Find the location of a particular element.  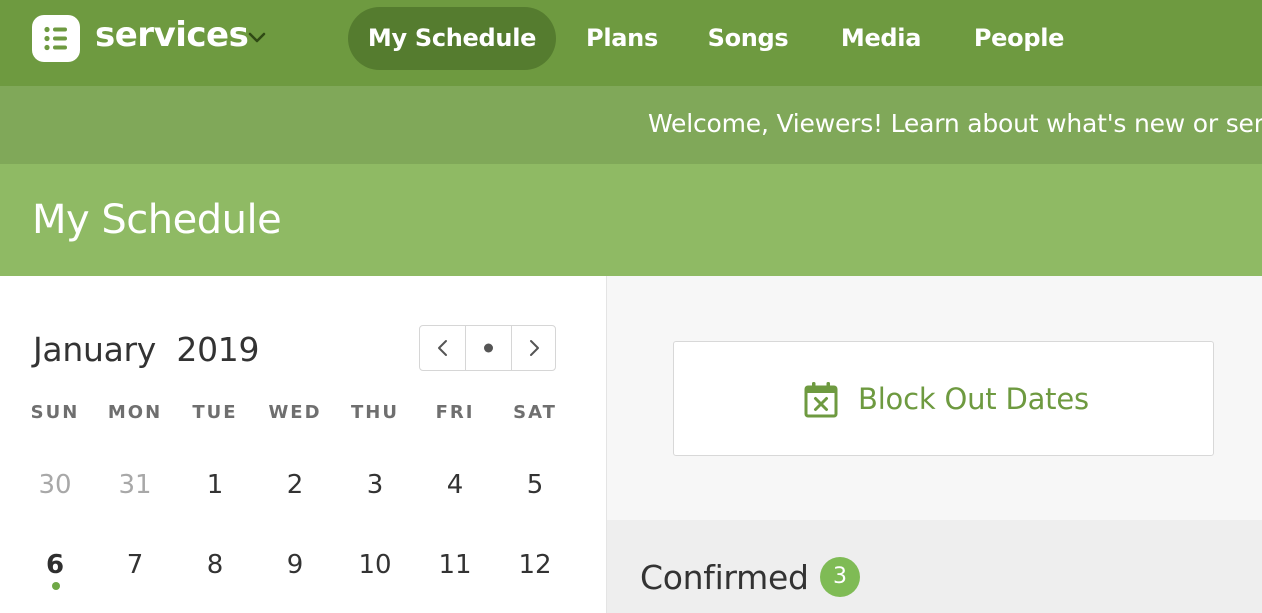

calendar-day: 4 is located at coordinates (455, 485).